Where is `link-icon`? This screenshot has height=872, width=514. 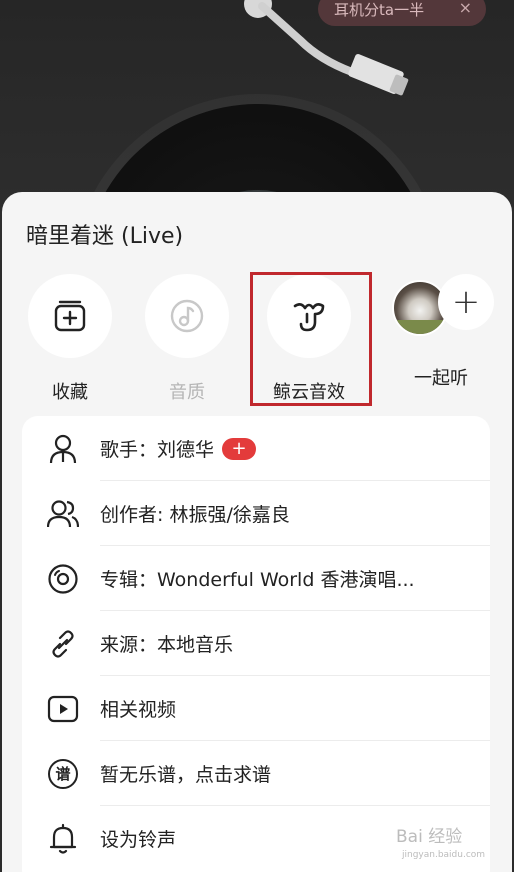
link-icon is located at coordinates (63, 643).